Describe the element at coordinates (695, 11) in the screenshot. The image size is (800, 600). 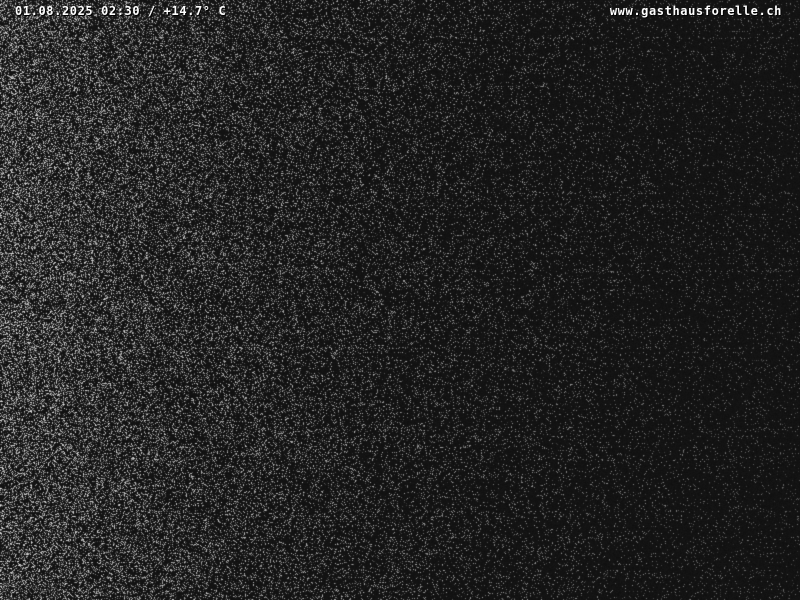
I see `website-watermark-text: www.gasthausforelle.ch` at that location.